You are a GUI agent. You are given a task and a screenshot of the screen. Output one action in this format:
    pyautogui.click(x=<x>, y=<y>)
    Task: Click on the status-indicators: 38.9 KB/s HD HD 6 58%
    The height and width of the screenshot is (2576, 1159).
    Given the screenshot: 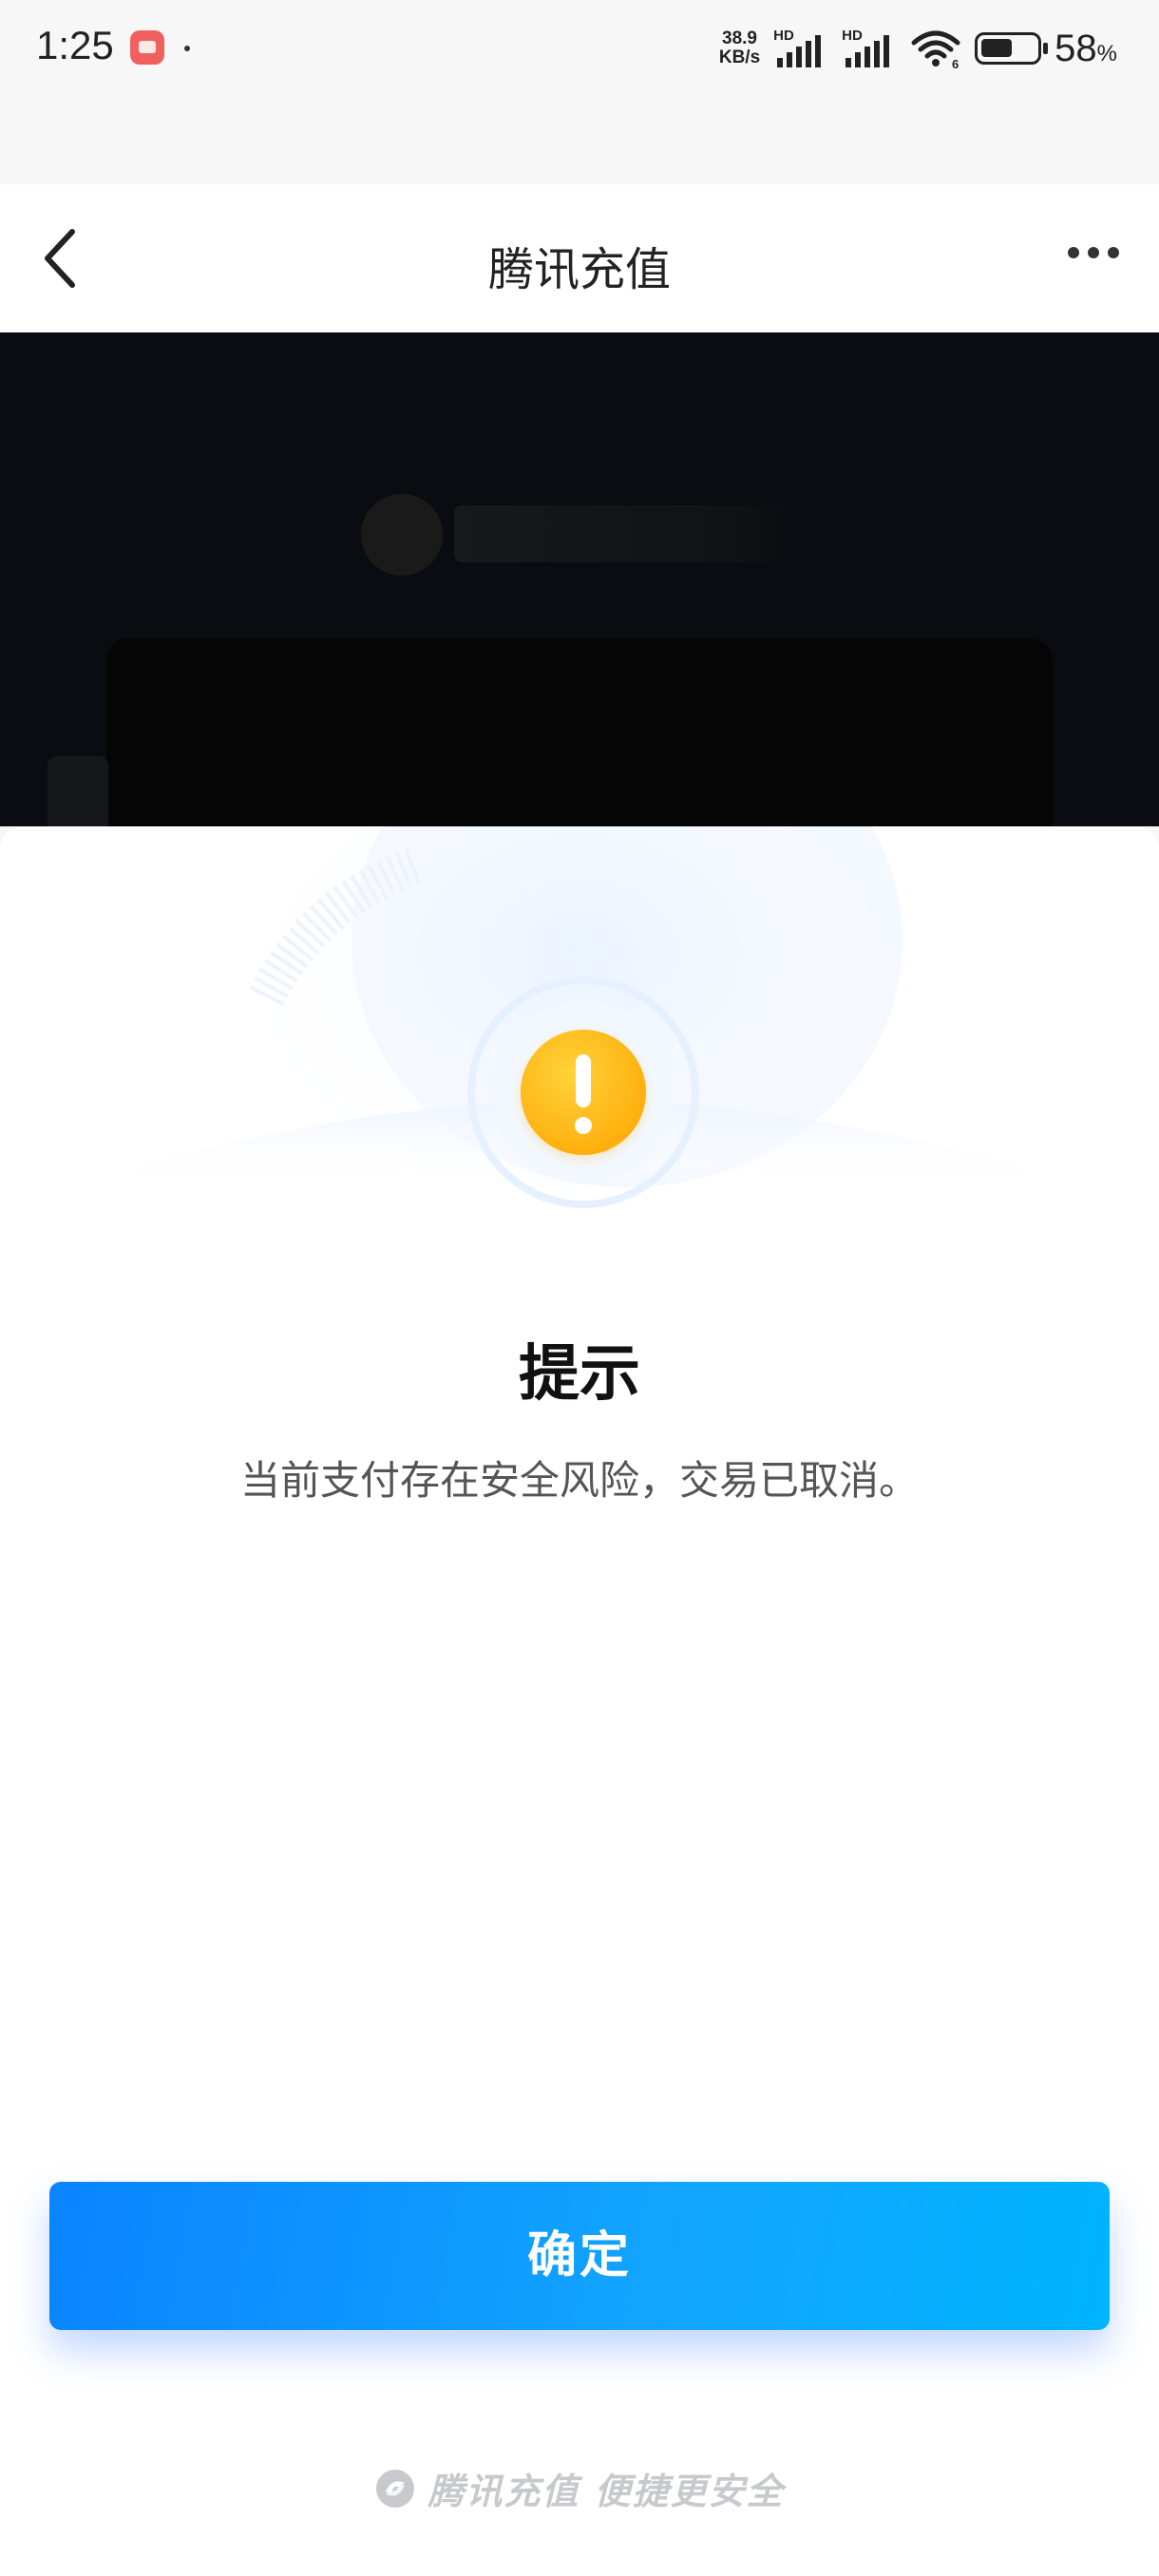 What is the action you would take?
    pyautogui.click(x=918, y=48)
    